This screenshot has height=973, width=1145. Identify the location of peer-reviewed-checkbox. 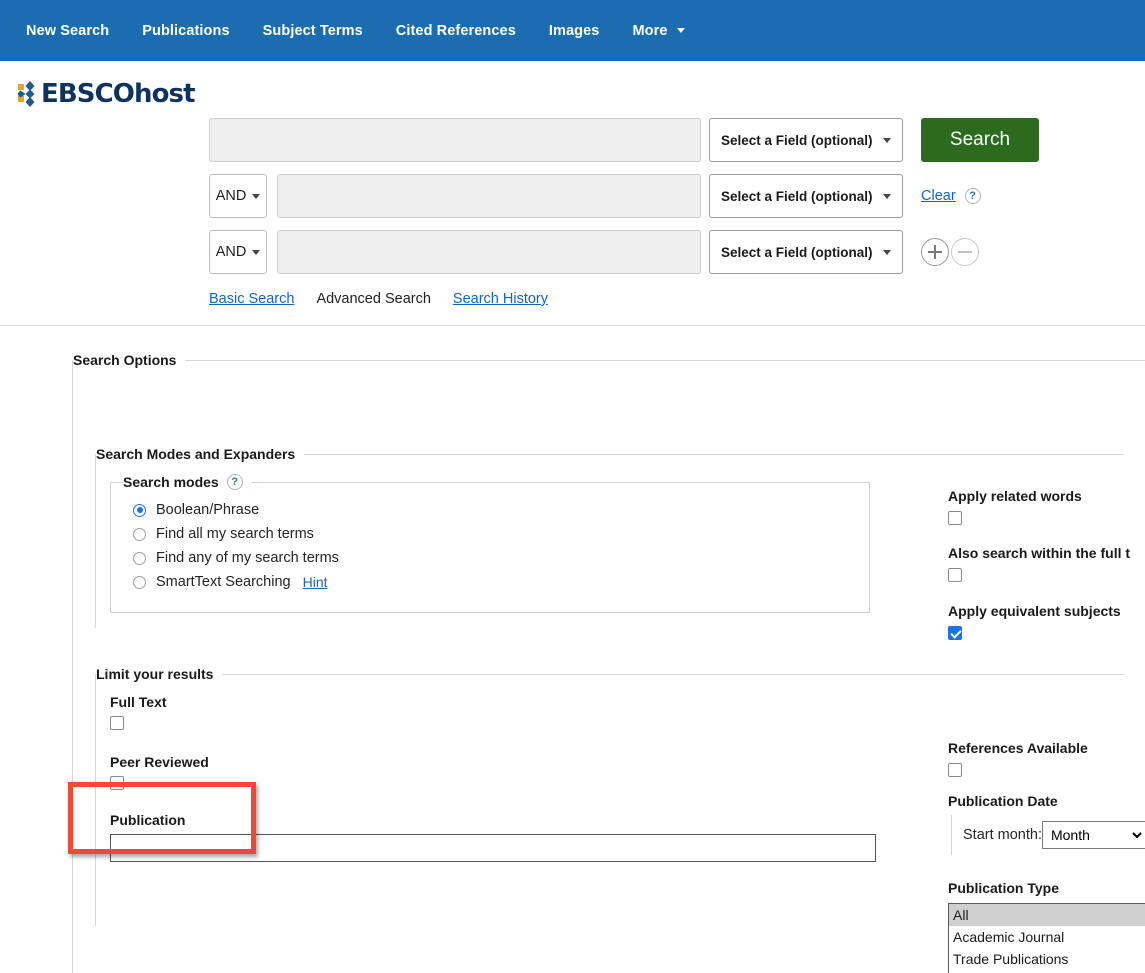
(117, 783).